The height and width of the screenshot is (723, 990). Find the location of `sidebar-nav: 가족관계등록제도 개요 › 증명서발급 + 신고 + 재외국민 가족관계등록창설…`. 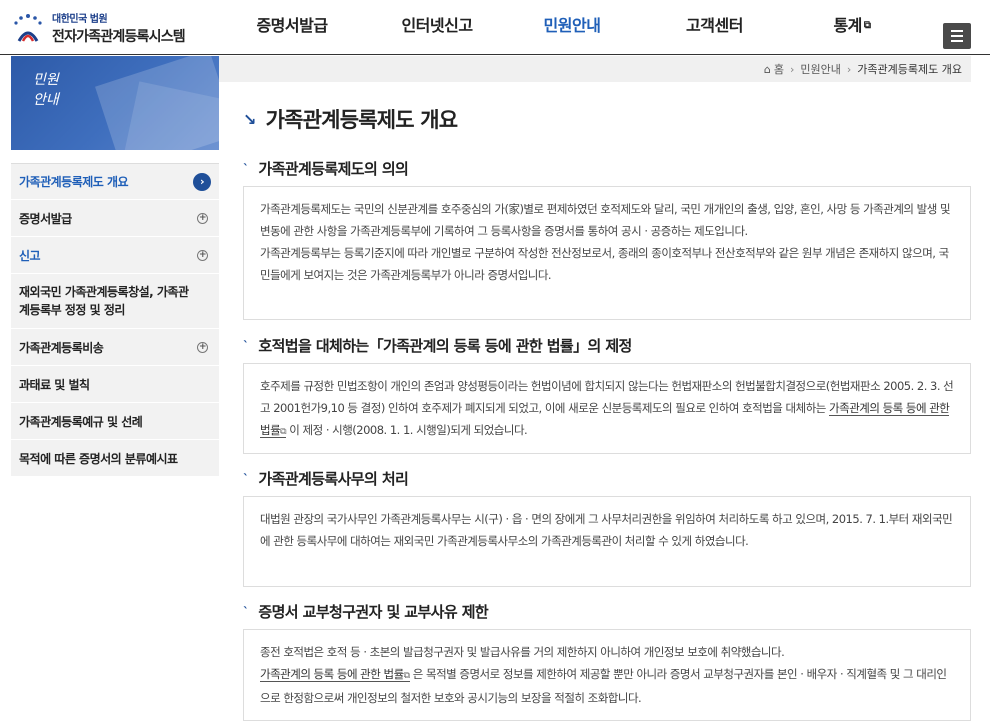

sidebar-nav: 가족관계등록제도 개요 › 증명서발급 + 신고 + 재외국민 가족관계등록창설… is located at coordinates (115, 320).